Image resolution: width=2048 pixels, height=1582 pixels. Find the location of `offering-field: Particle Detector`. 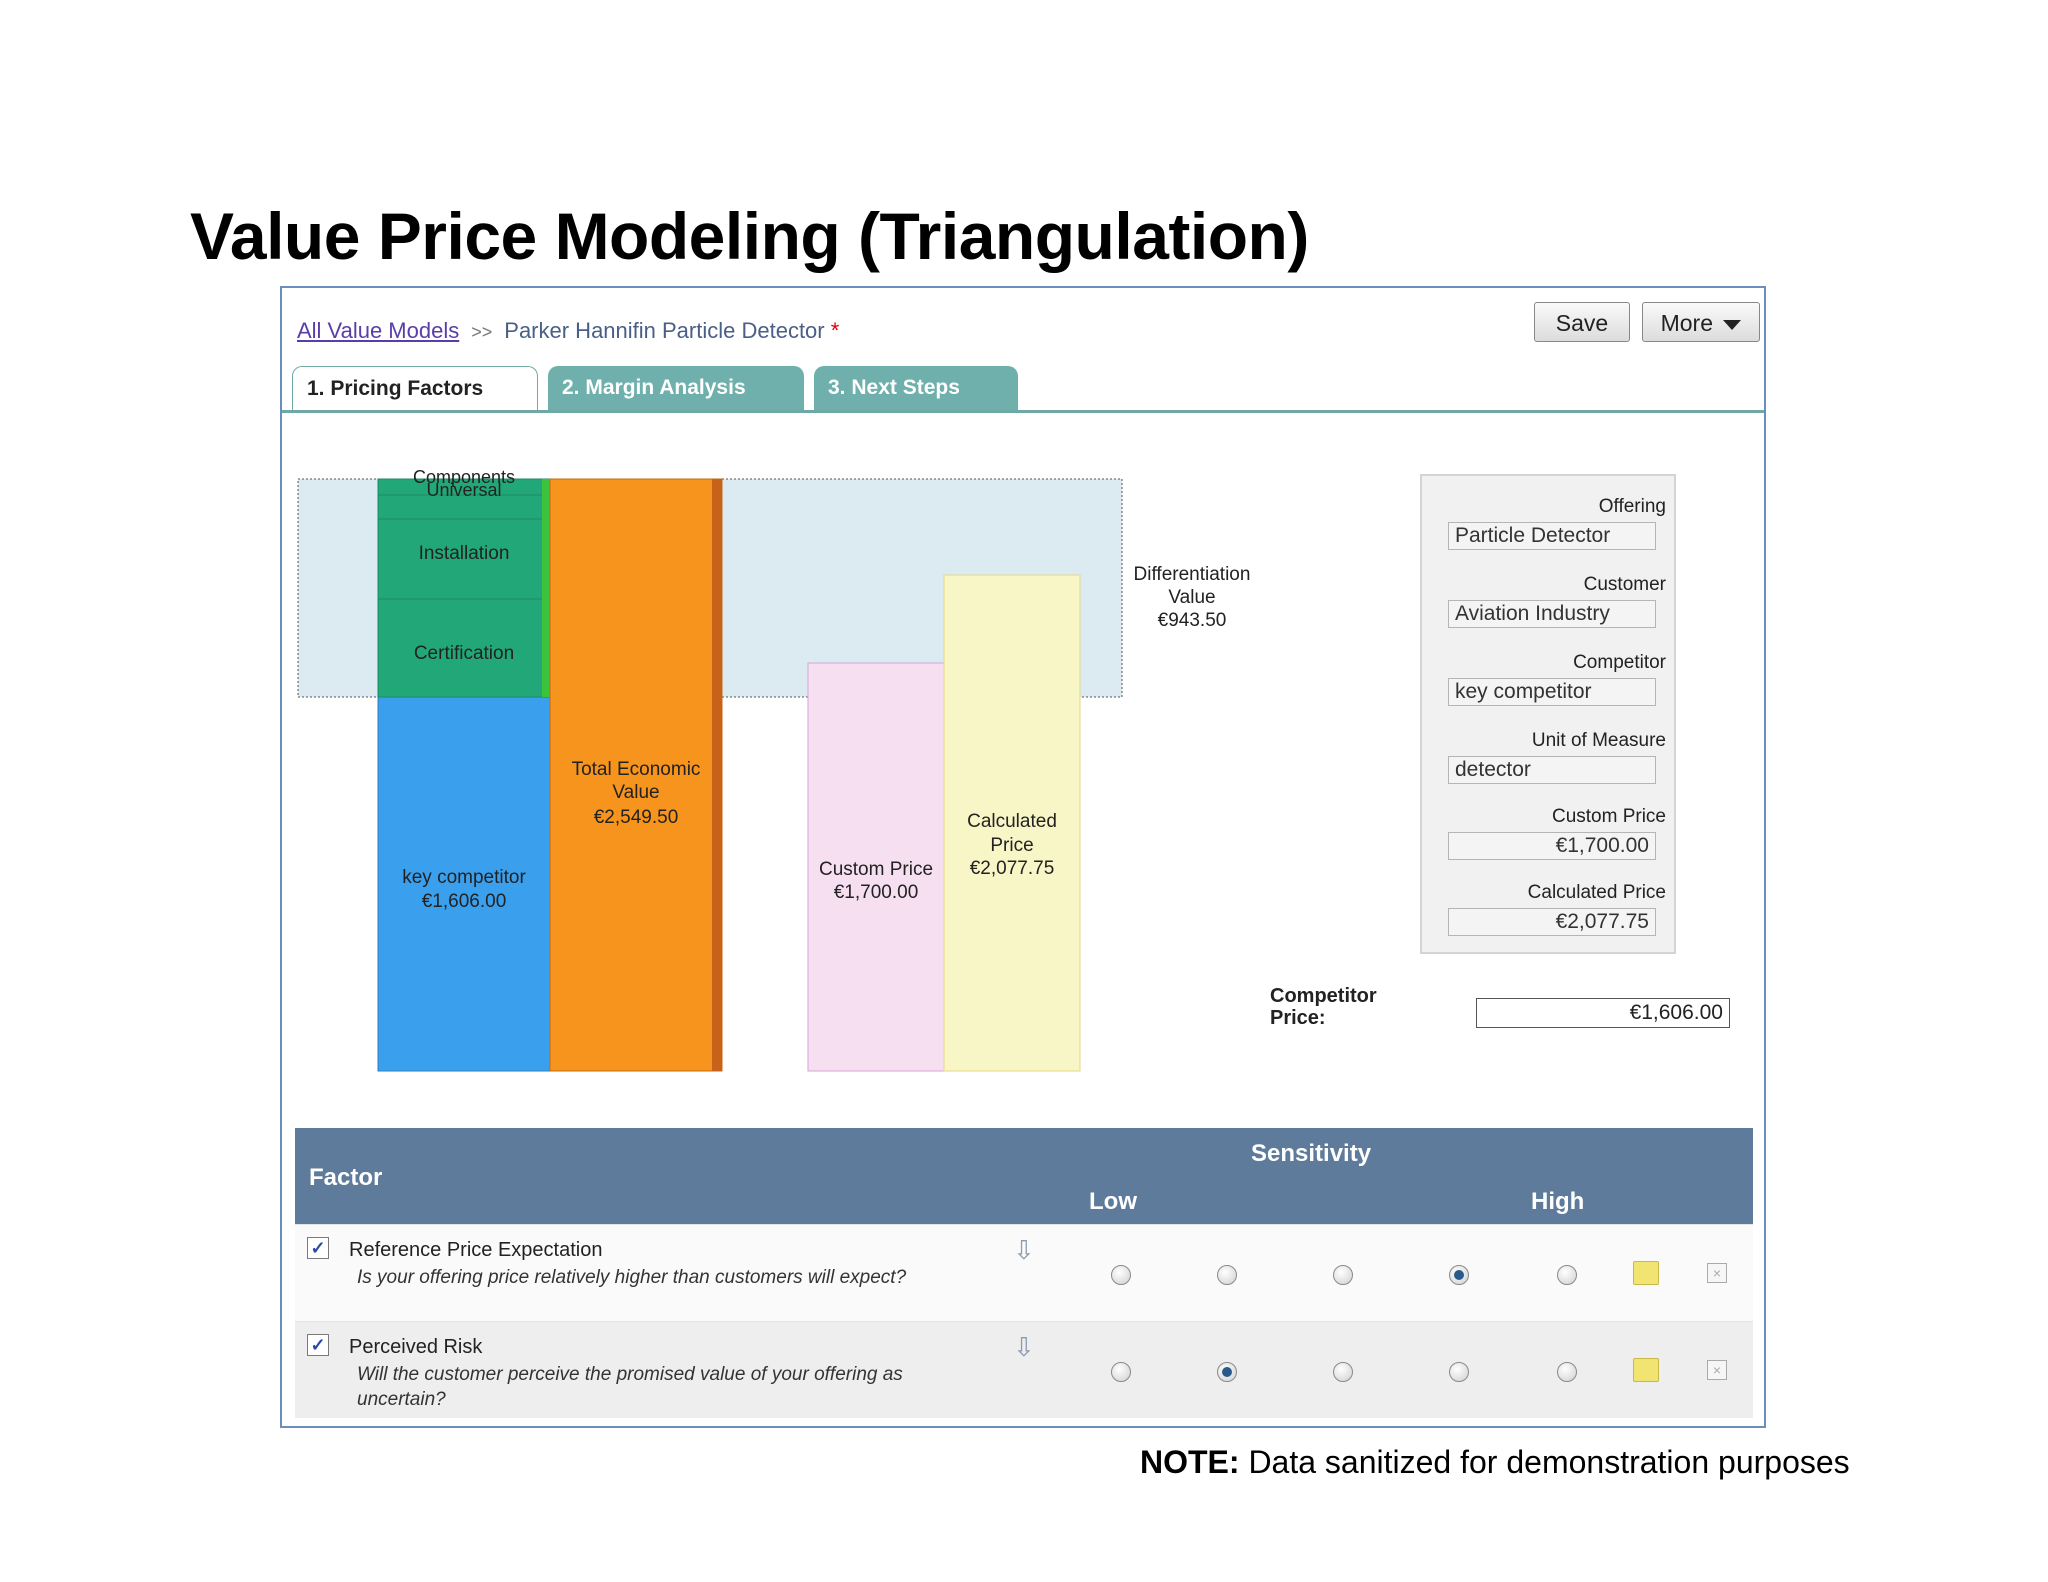

offering-field: Particle Detector is located at coordinates (1552, 536).